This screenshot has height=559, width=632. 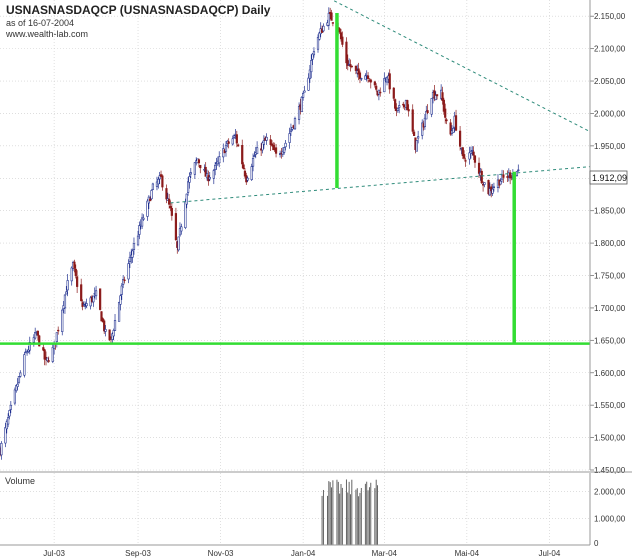 I want to click on price-y-tick-label: 1.600,00, so click(x=610, y=373).